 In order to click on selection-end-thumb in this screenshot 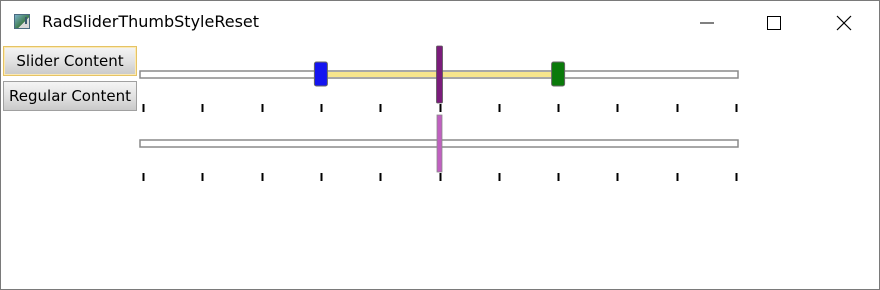, I will do `click(558, 74)`.